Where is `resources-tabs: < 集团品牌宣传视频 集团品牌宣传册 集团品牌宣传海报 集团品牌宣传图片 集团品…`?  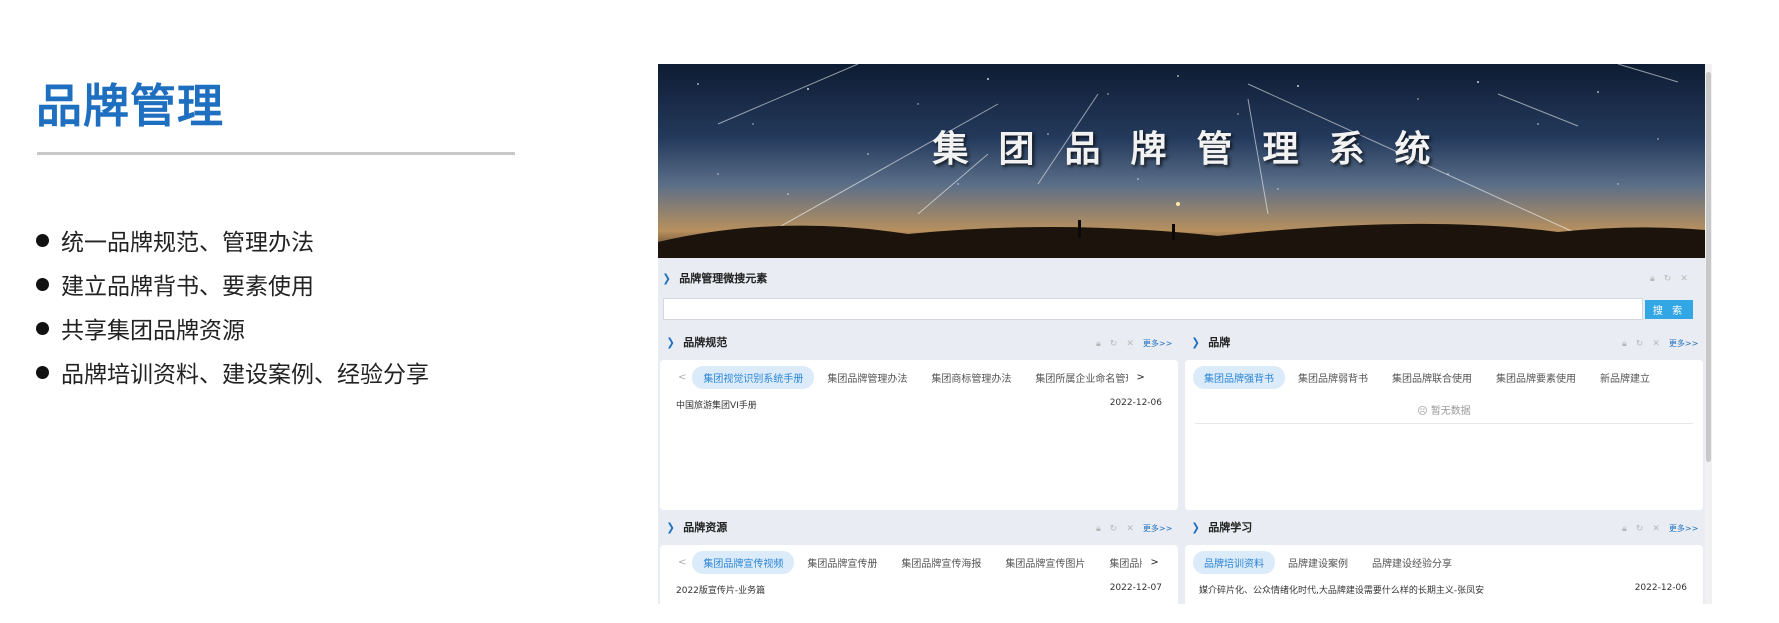 resources-tabs: < 集团品牌宣传视频 集团品牌宣传册 集团品牌宣传海报 集团品牌宣传图片 集团品… is located at coordinates (913, 562).